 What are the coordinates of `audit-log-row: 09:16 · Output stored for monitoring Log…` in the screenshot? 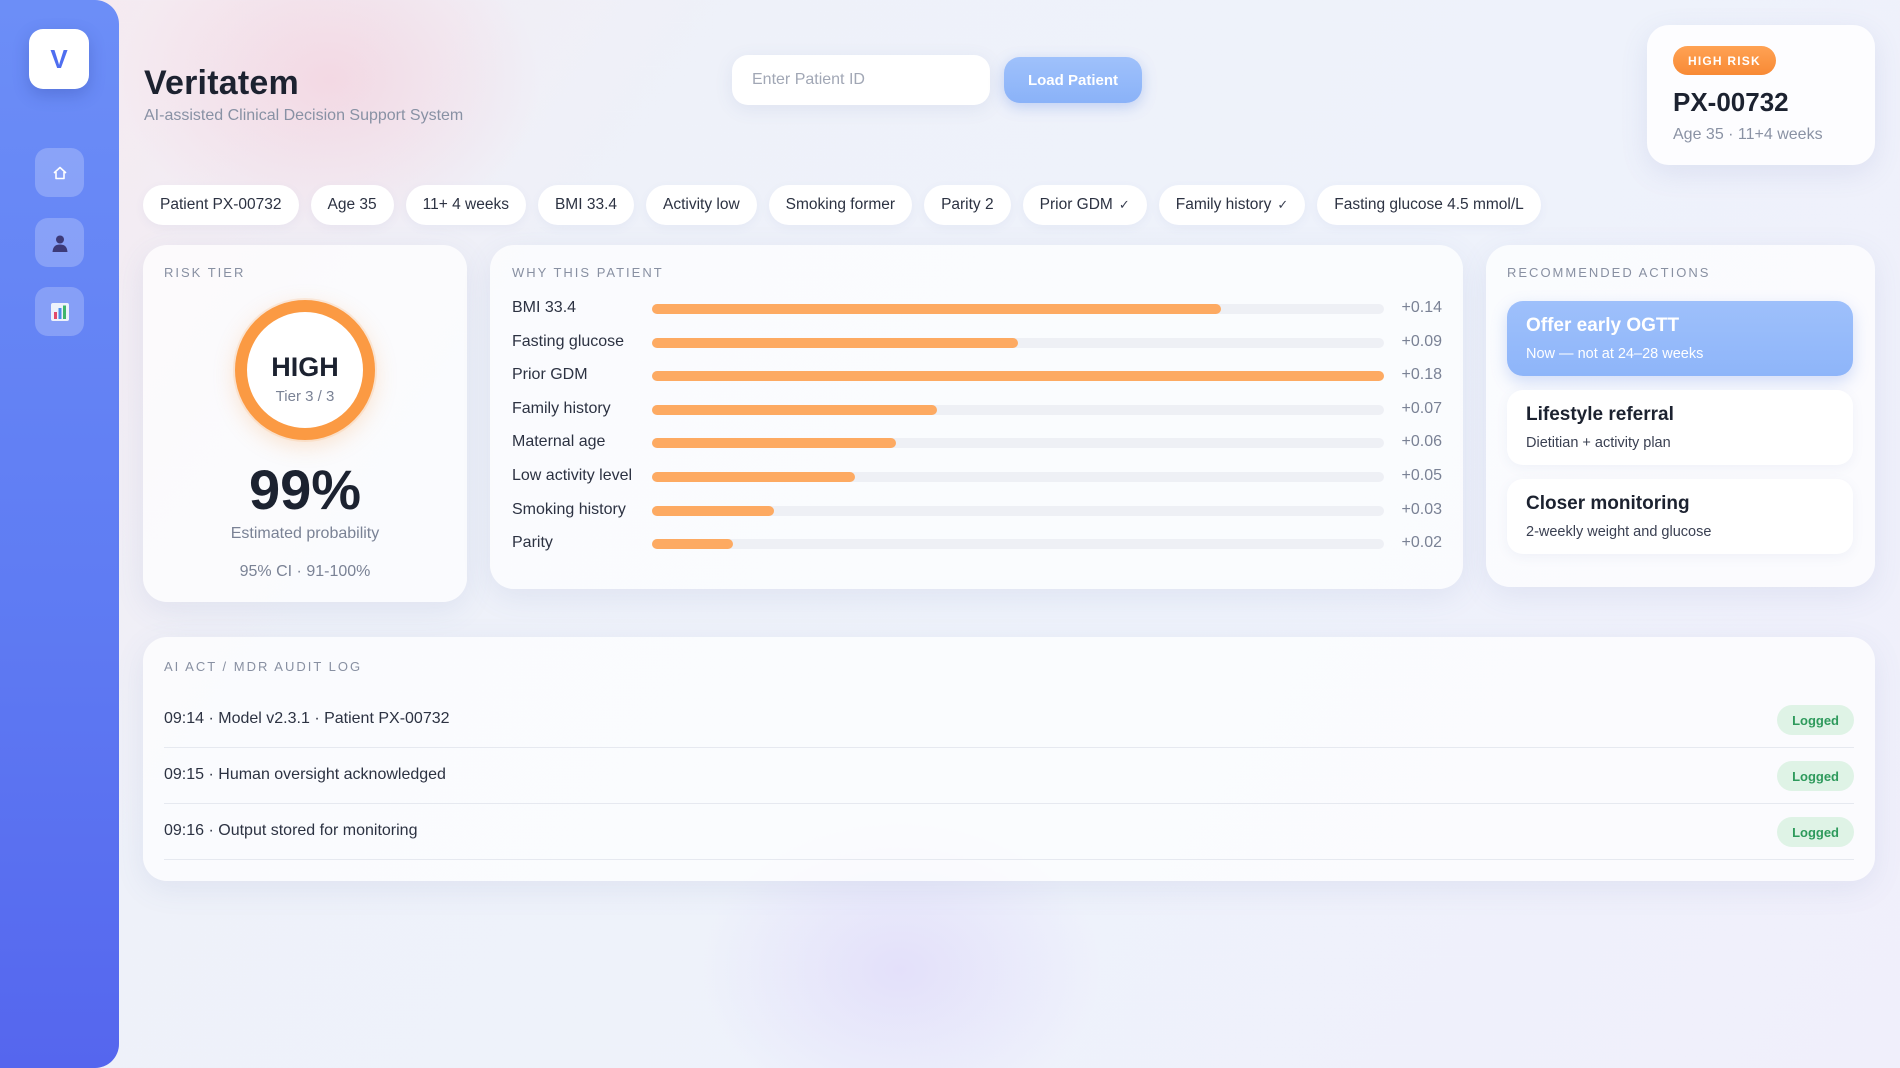 It's located at (1009, 832).